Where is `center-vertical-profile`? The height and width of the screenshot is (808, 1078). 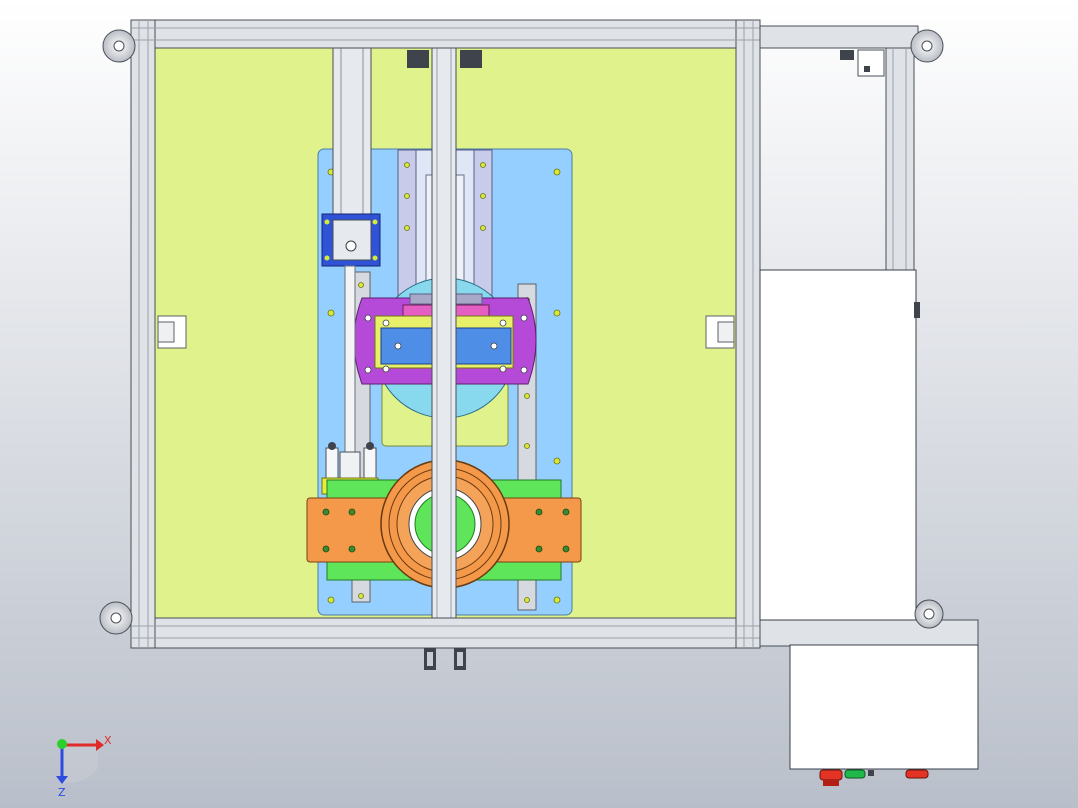
center-vertical-profile is located at coordinates (444, 332).